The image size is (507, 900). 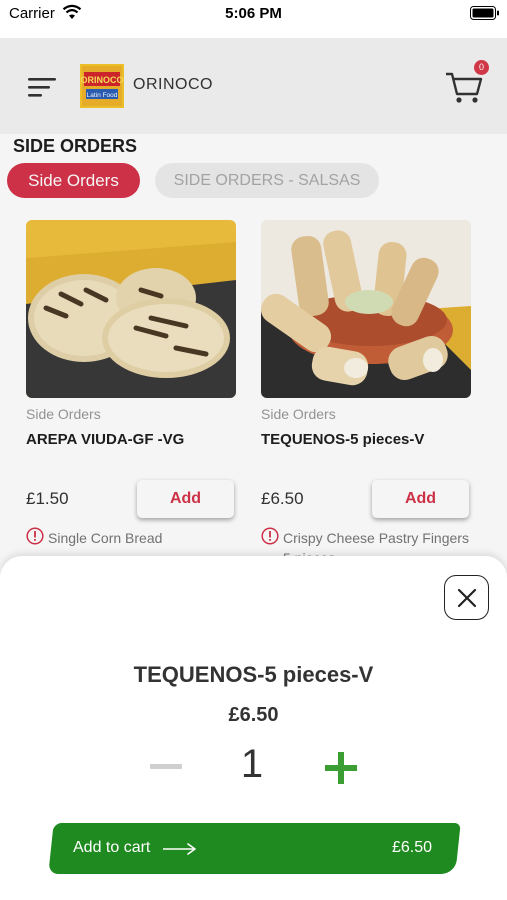 What do you see at coordinates (253, 674) in the screenshot?
I see `sheet-product-name: TEQUENOS-5 pieces-V` at bounding box center [253, 674].